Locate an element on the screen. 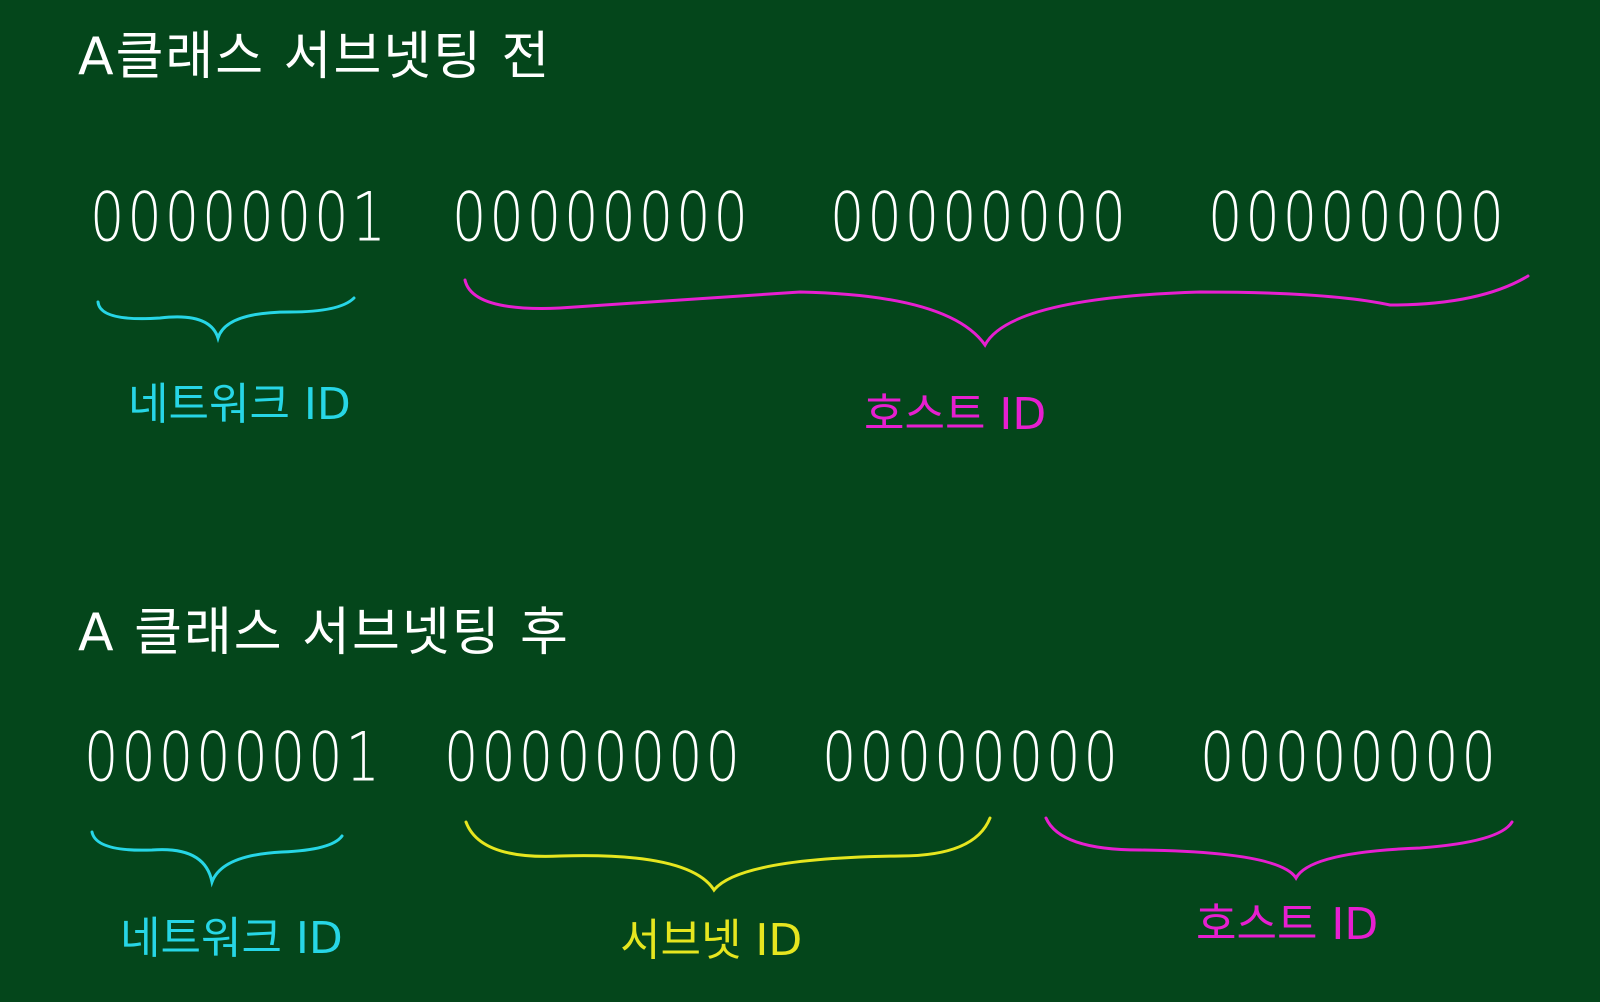 This screenshot has width=1600, height=1002. octet-2-before: 00000000 is located at coordinates (601, 217).